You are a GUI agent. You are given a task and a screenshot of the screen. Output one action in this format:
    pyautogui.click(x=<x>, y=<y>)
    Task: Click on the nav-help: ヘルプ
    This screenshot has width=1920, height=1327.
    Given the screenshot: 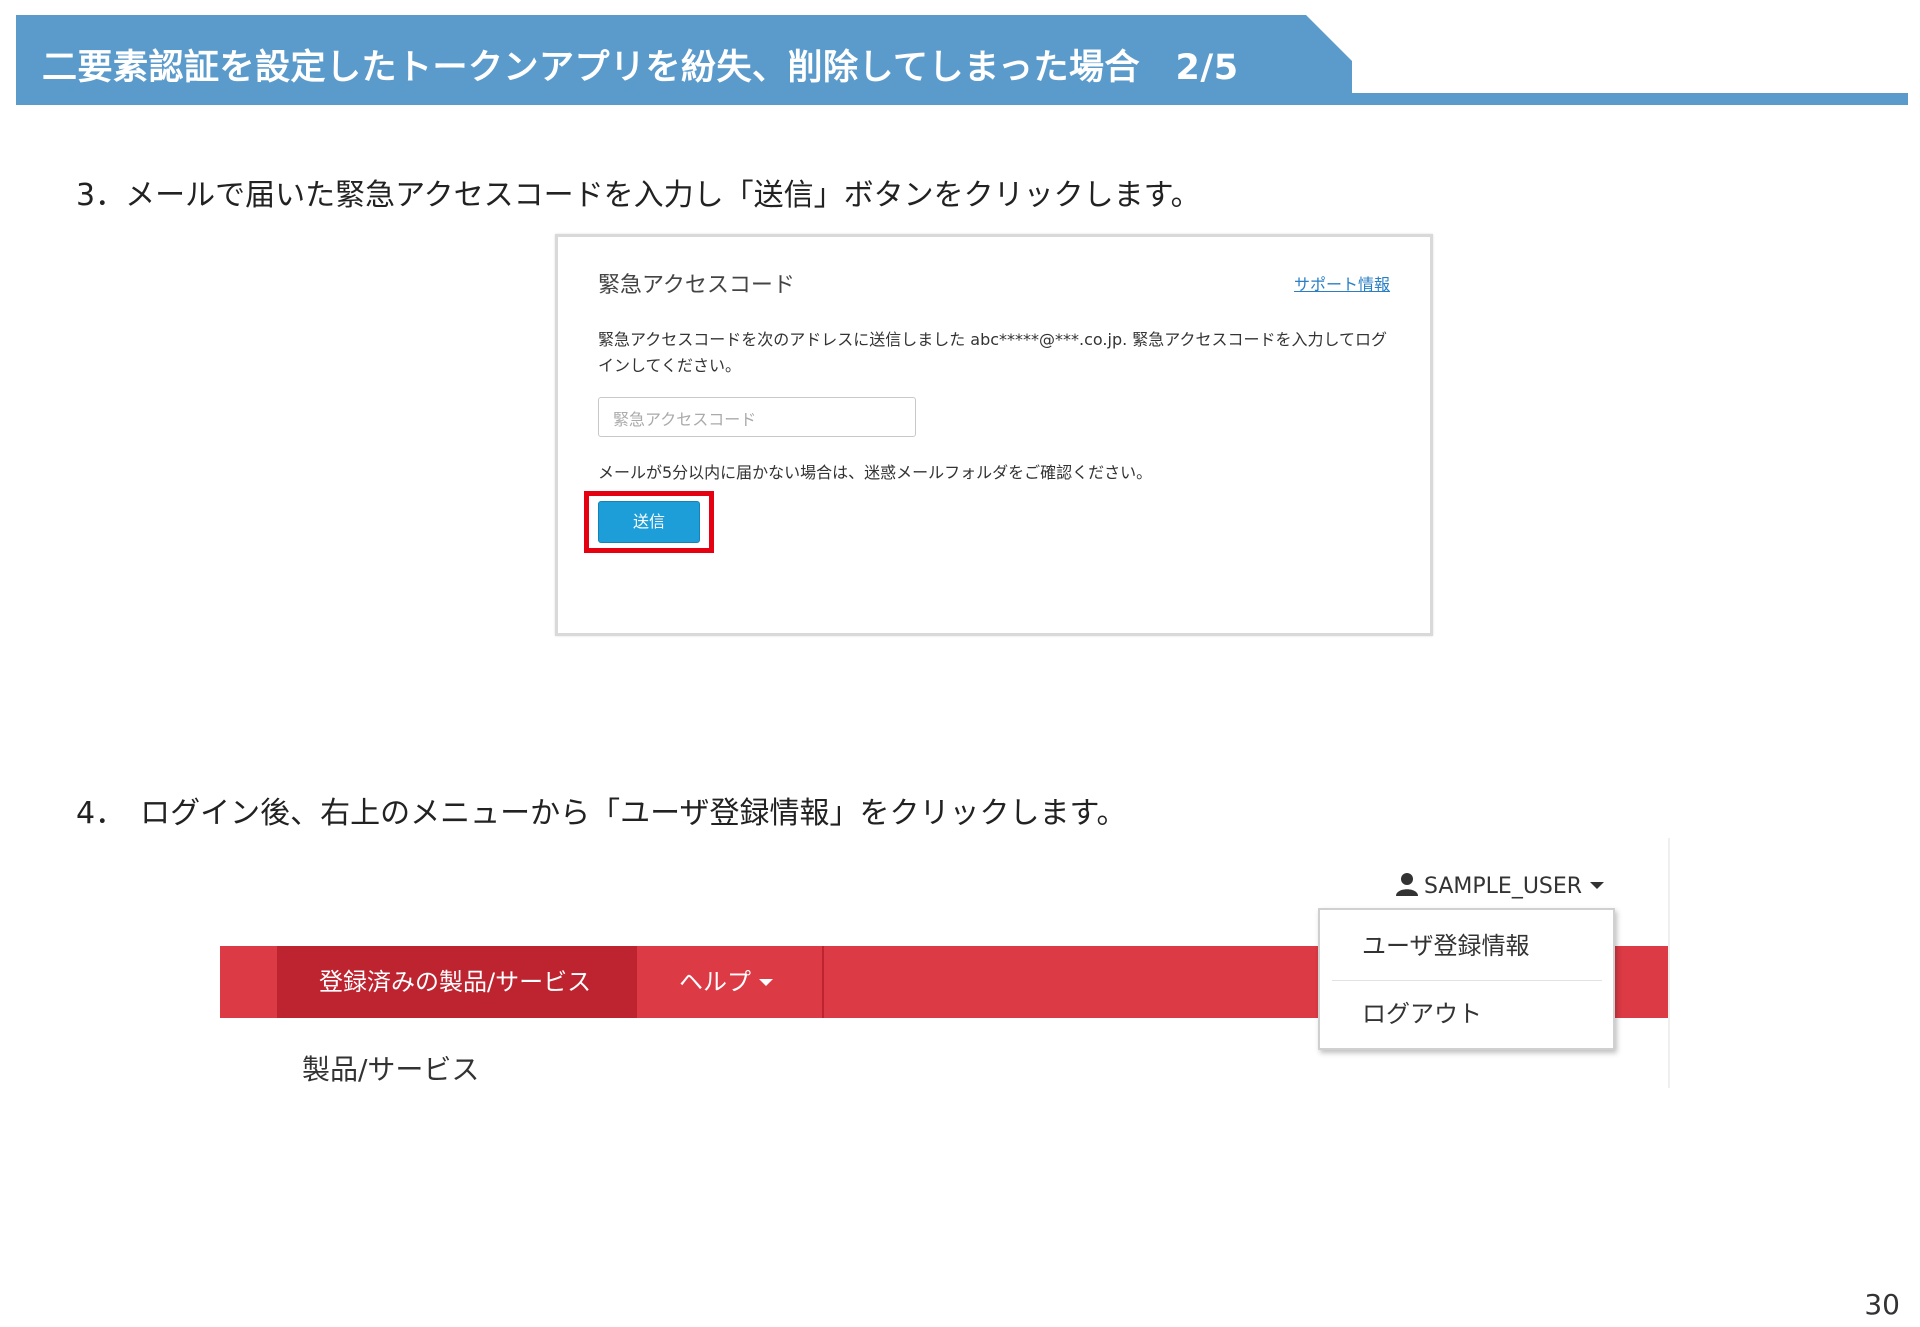 What is the action you would take?
    pyautogui.click(x=730, y=982)
    